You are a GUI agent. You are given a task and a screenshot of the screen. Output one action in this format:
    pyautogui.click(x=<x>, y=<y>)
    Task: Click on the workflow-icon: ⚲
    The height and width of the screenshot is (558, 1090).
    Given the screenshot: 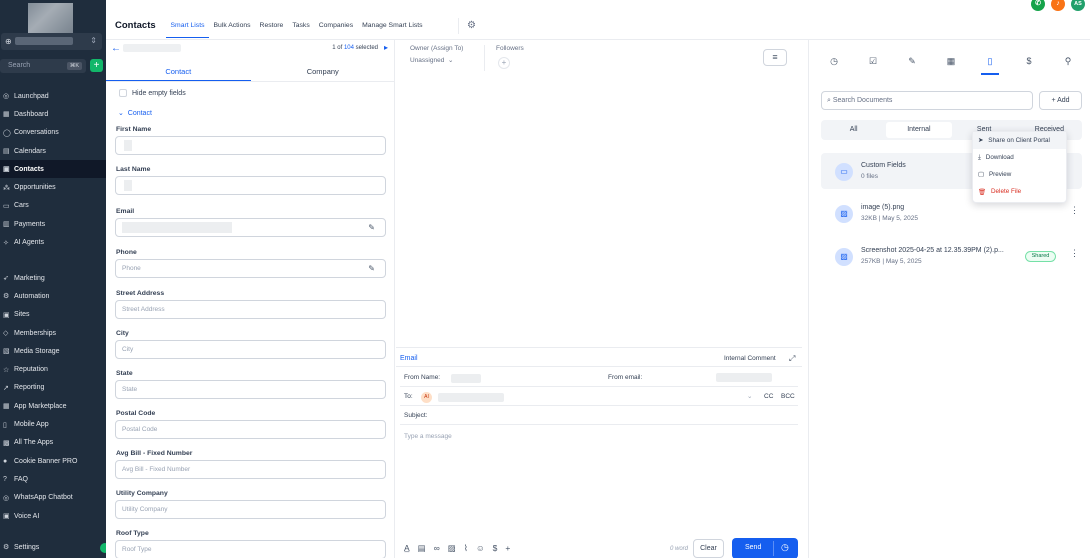 What is the action you would take?
    pyautogui.click(x=1068, y=61)
    